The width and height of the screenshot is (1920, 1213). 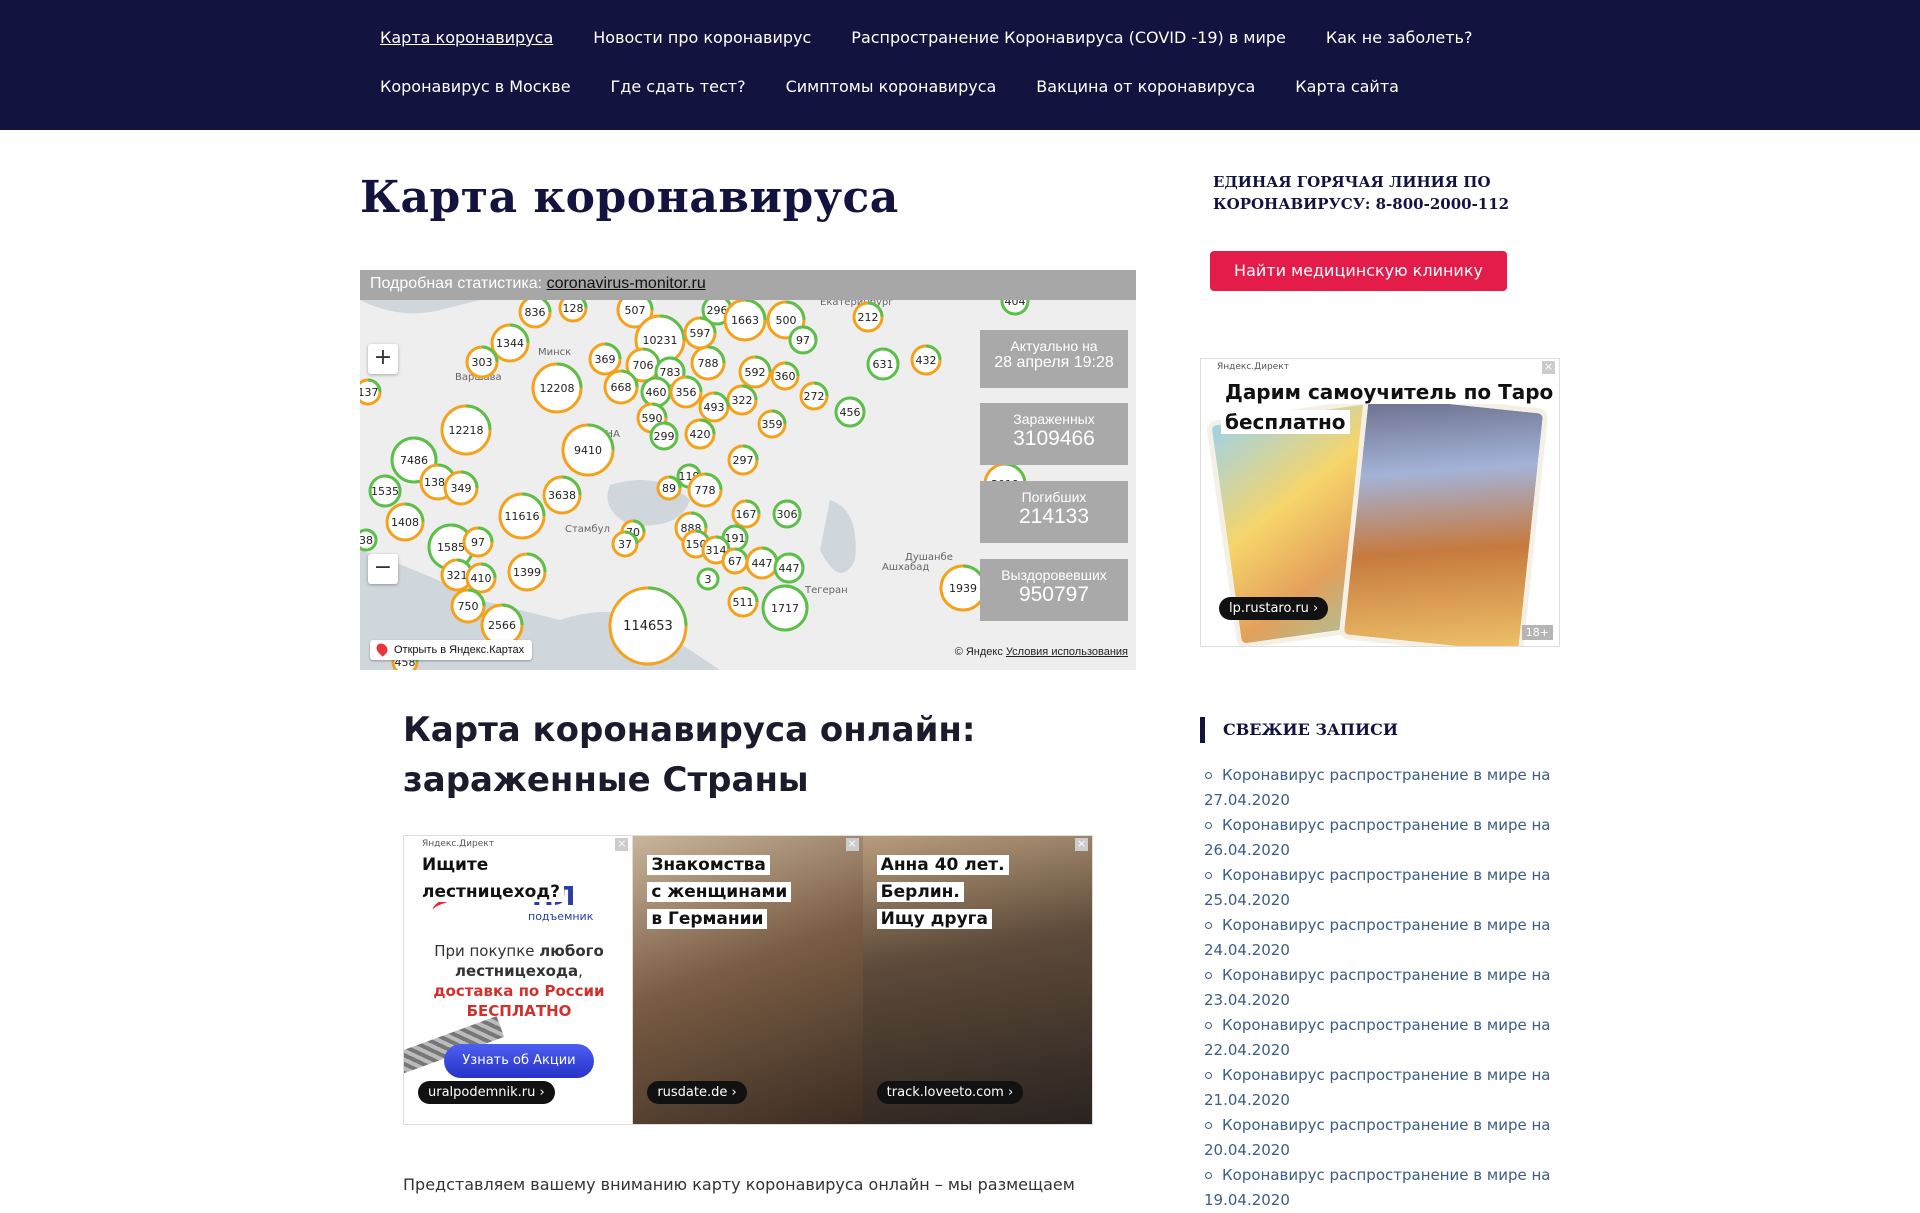 I want to click on map-cluster-marker: 359, so click(x=772, y=424).